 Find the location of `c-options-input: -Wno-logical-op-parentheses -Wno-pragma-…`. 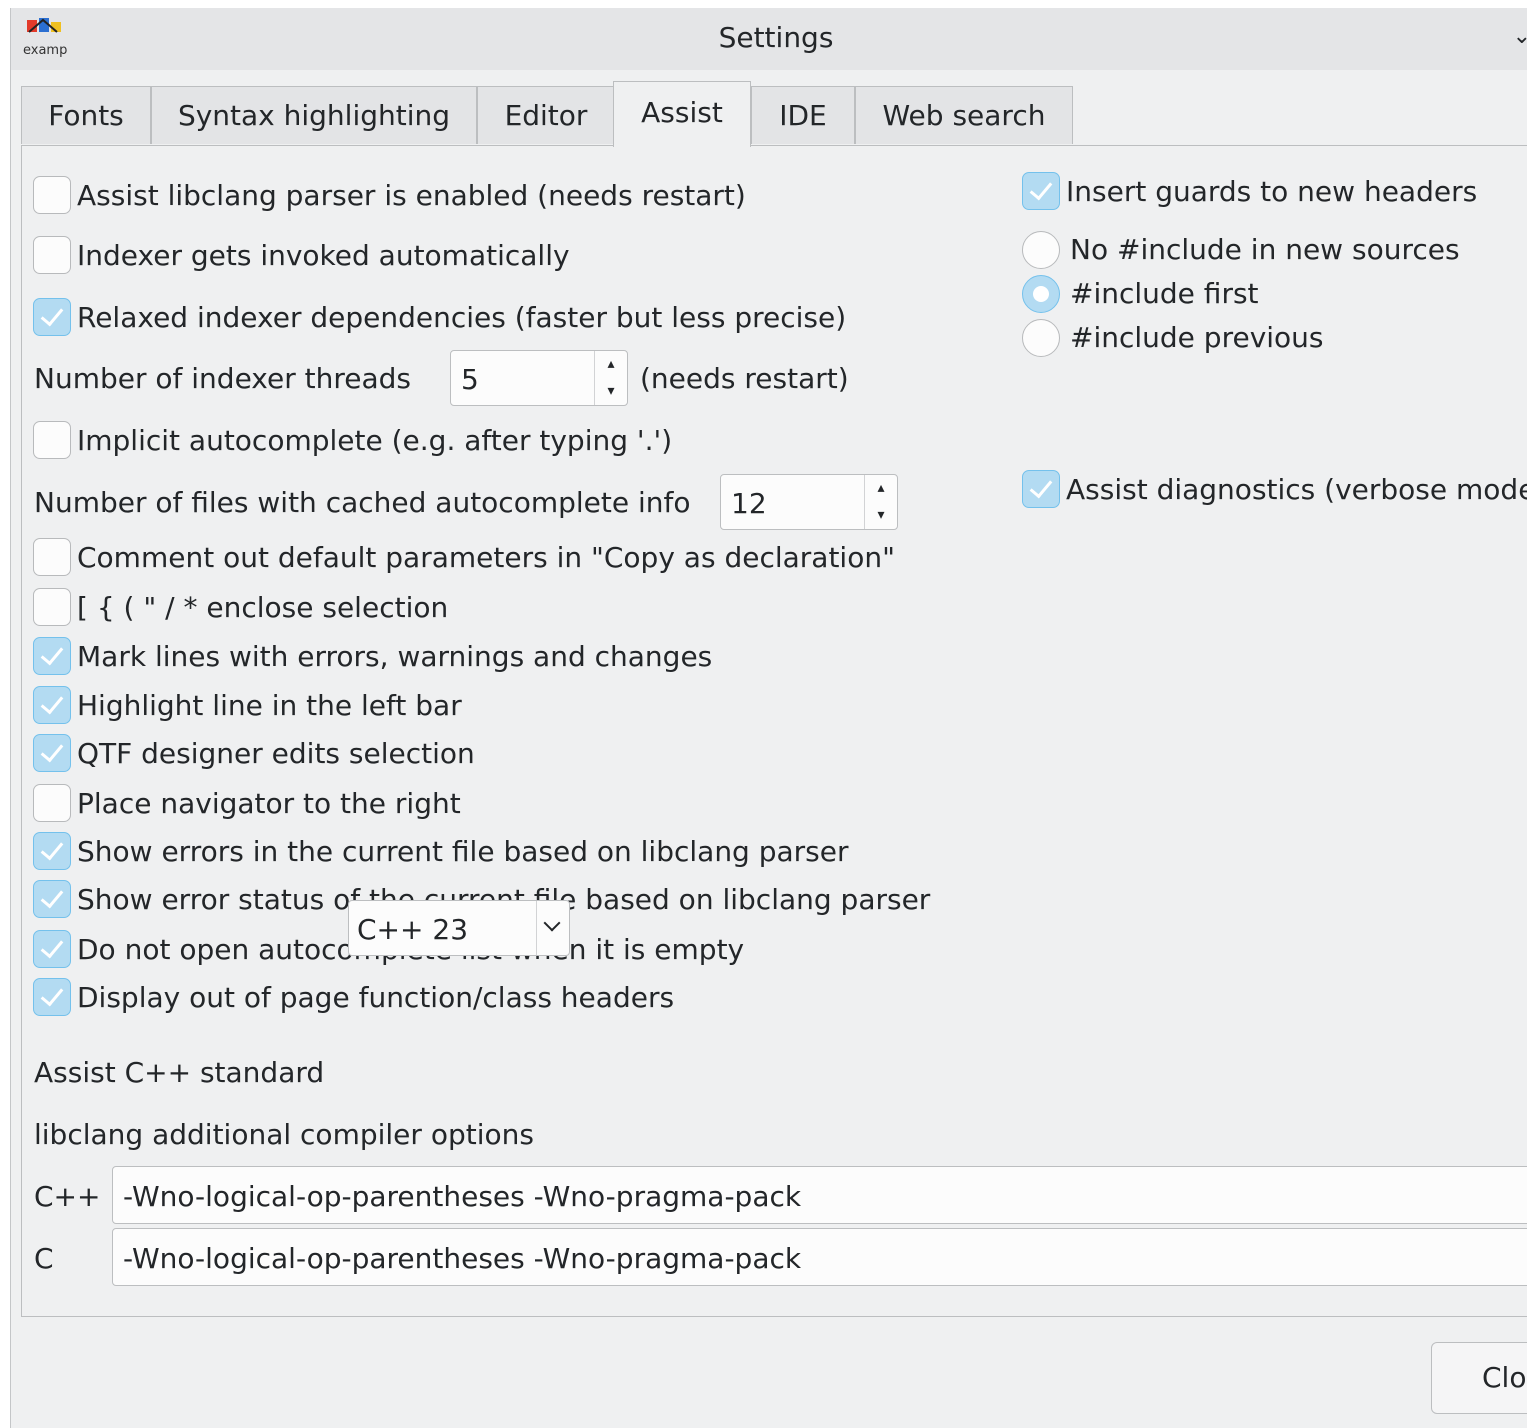

c-options-input: -Wno-logical-op-parentheses -Wno-pragma-… is located at coordinates (819, 1257).